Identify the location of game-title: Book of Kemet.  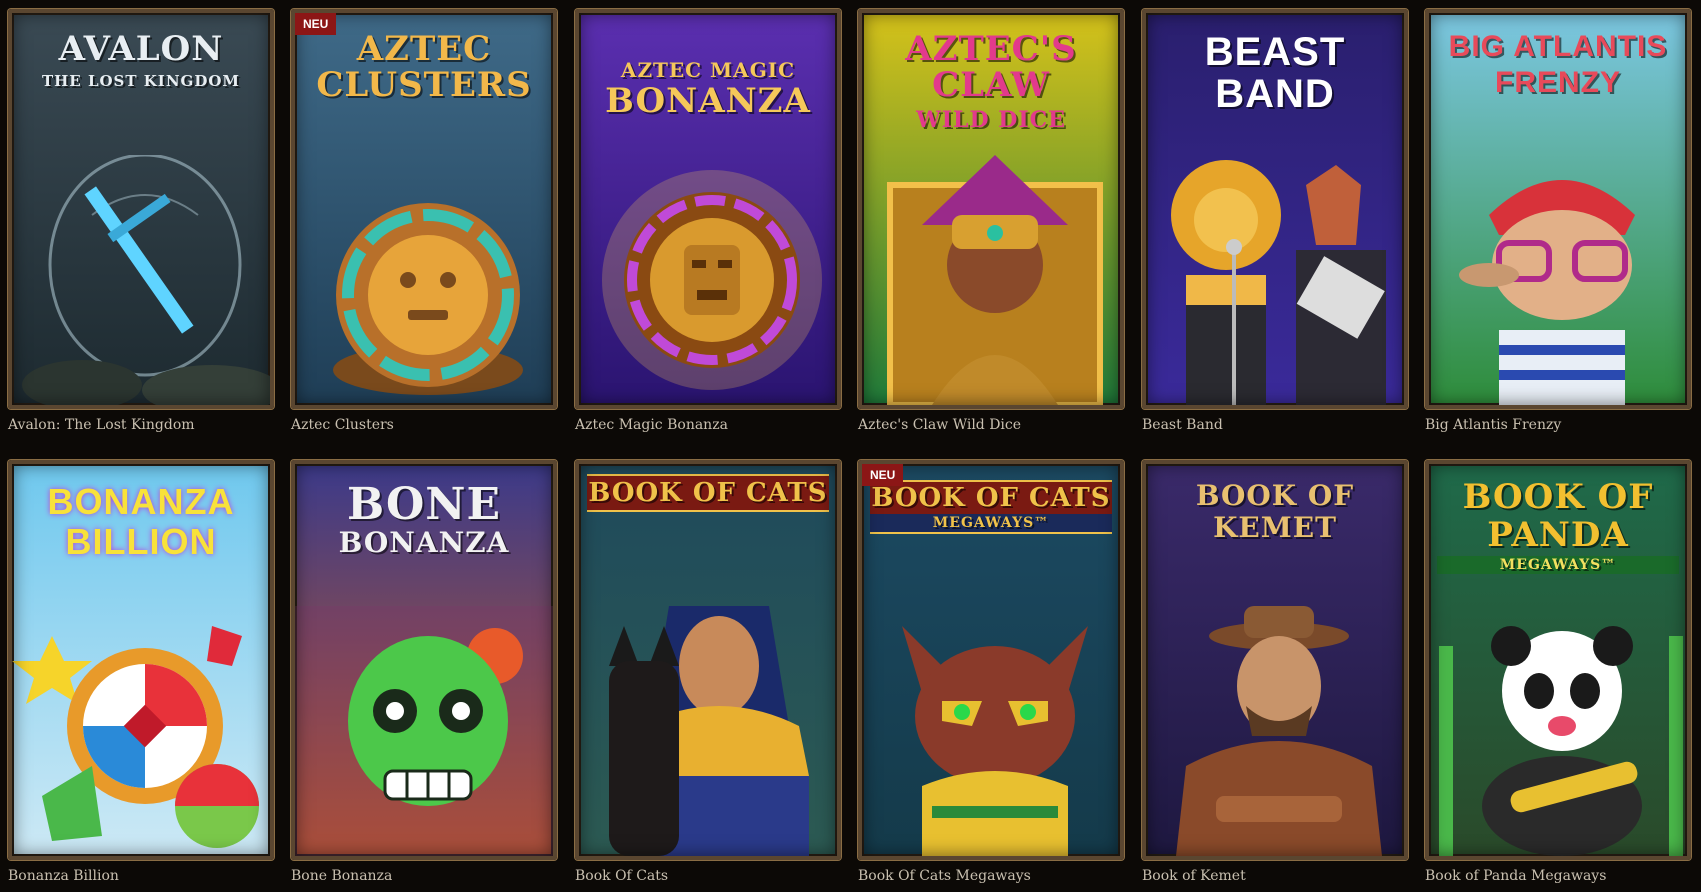
(1275, 876).